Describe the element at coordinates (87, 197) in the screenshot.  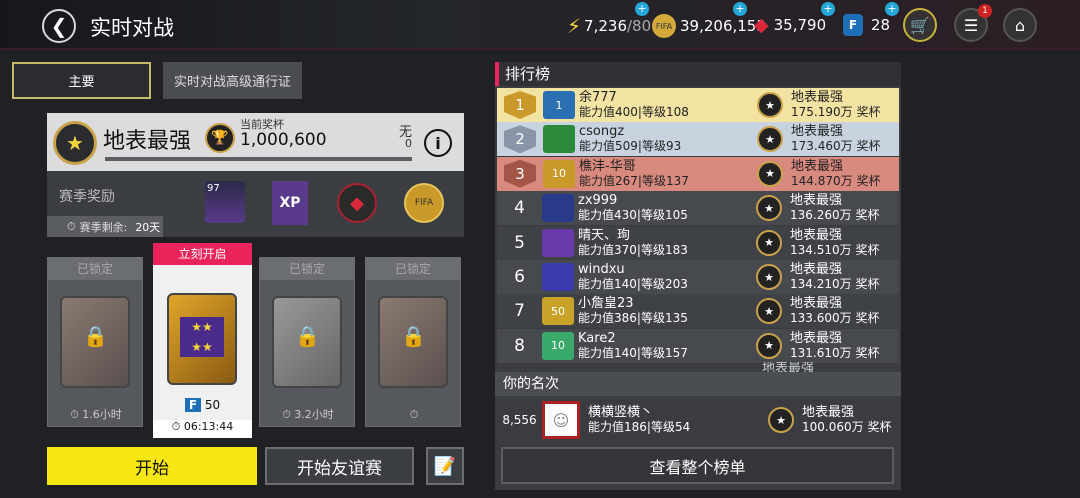
I see `season-rewards-label: 赛季奖励` at that location.